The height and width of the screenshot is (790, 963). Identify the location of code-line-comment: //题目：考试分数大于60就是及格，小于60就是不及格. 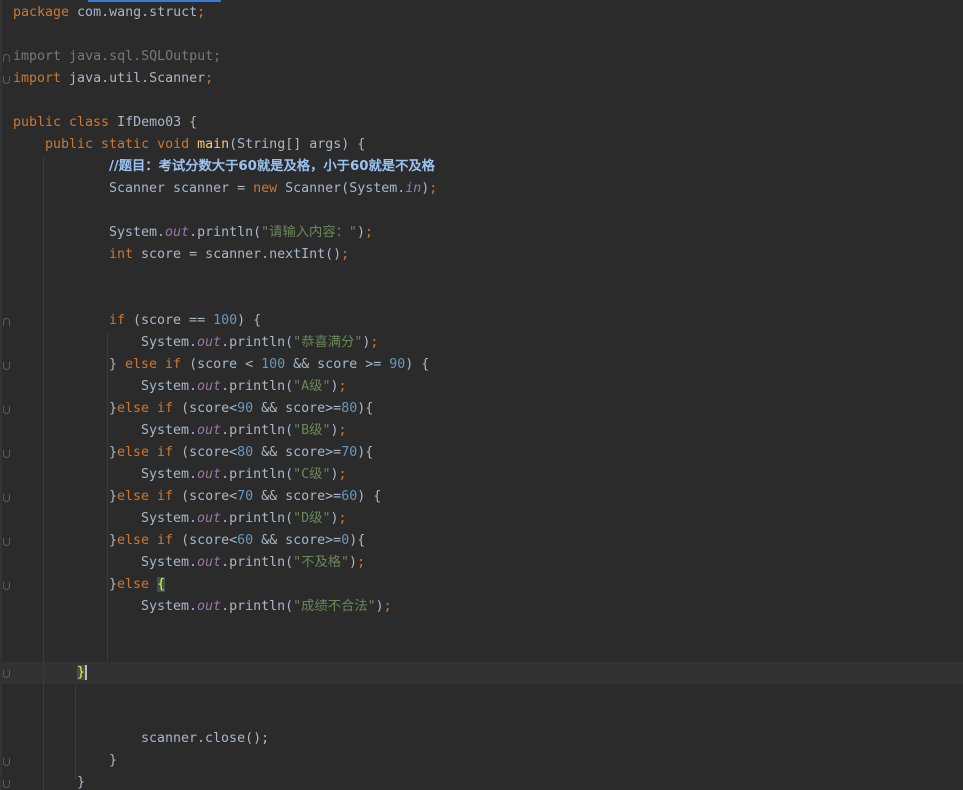
(272, 167).